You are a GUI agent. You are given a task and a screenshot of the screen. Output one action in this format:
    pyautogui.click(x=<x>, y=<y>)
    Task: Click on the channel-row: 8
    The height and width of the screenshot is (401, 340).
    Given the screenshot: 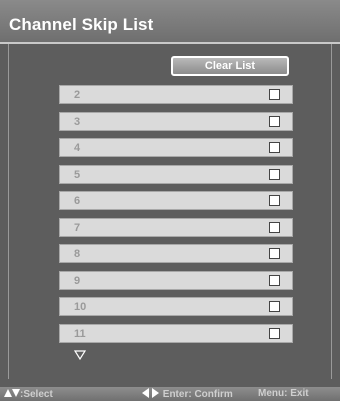 What is the action you would take?
    pyautogui.click(x=176, y=253)
    